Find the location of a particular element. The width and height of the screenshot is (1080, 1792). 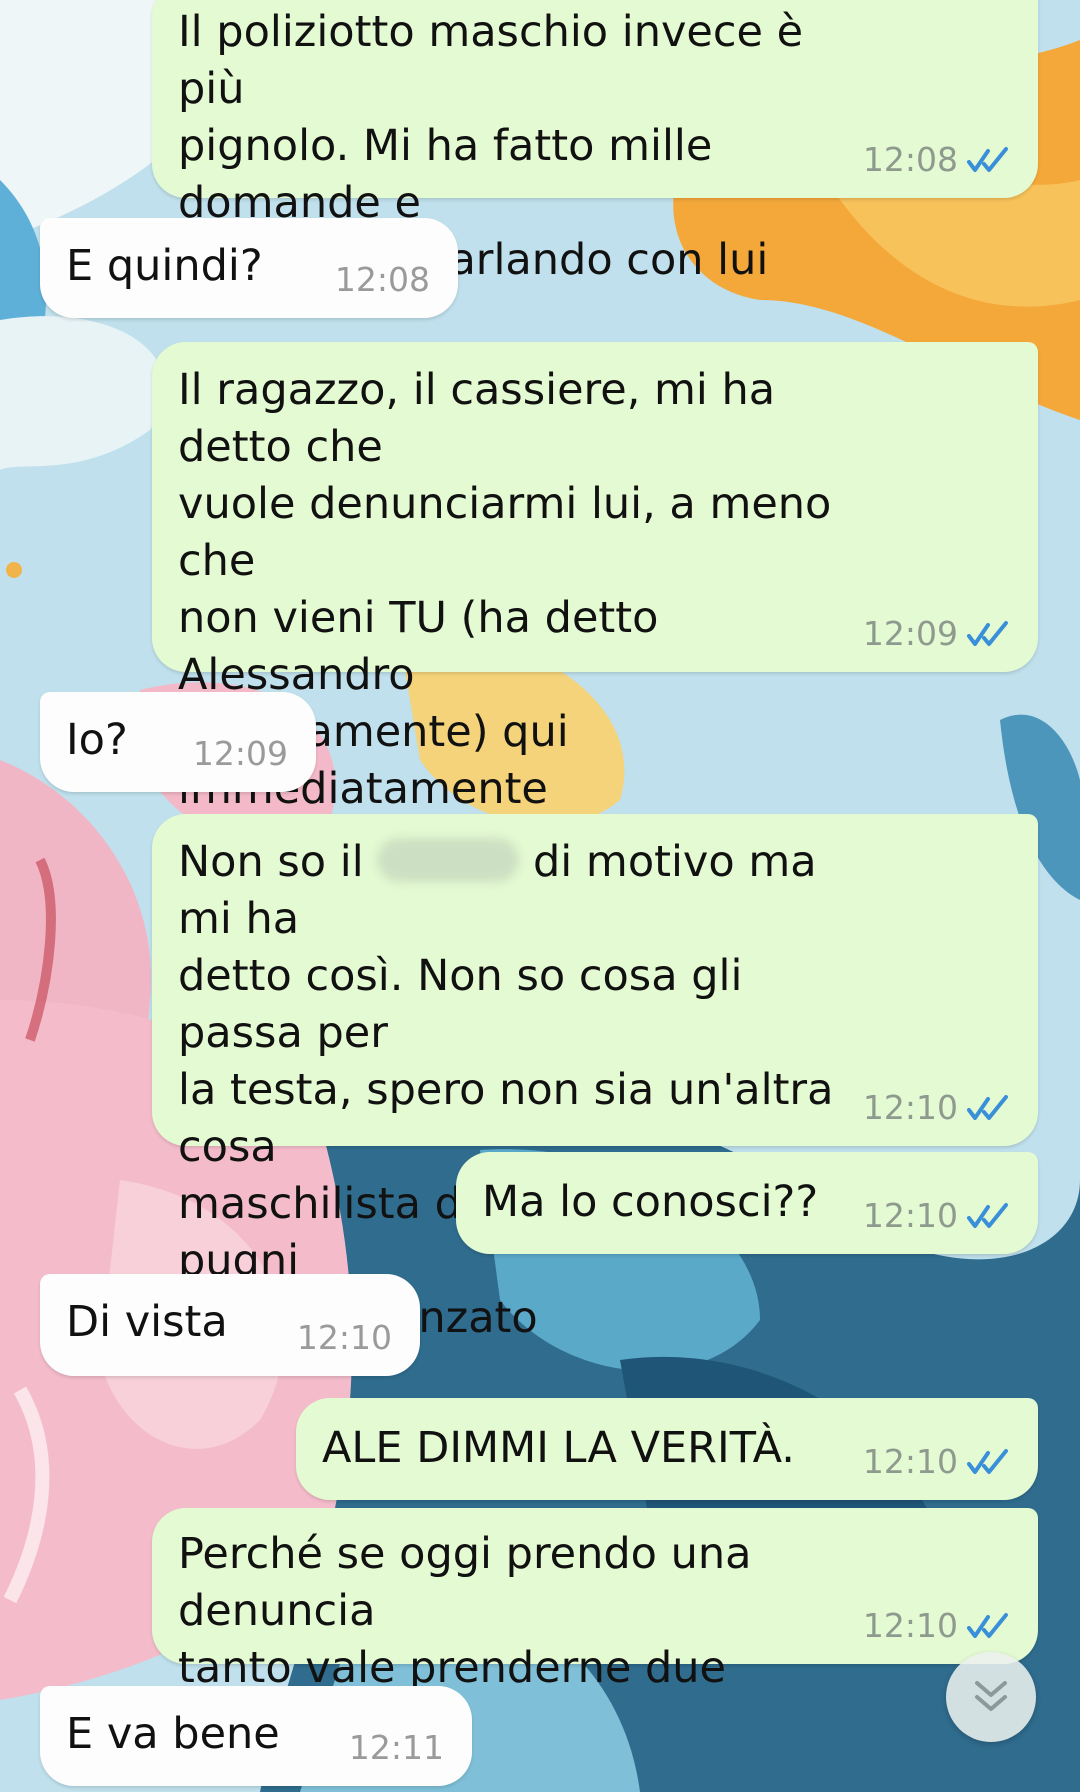

message-meta: 12:11 is located at coordinates (396, 1748).